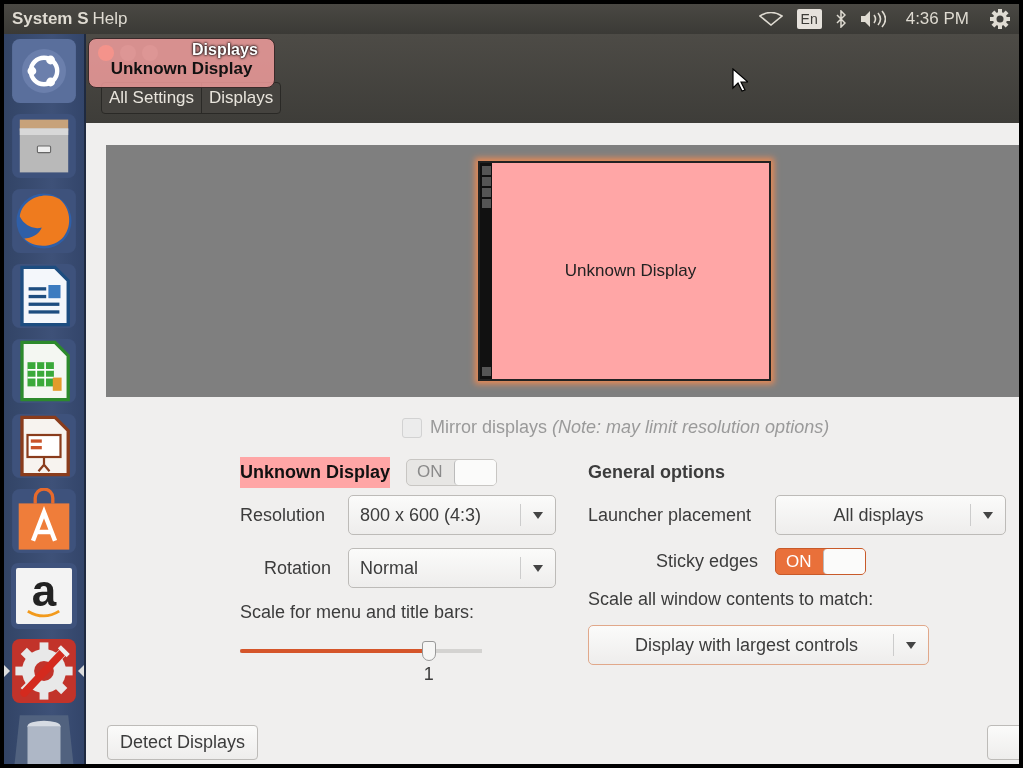 The width and height of the screenshot is (1023, 768). I want to click on presentation-icon, so click(44, 446).